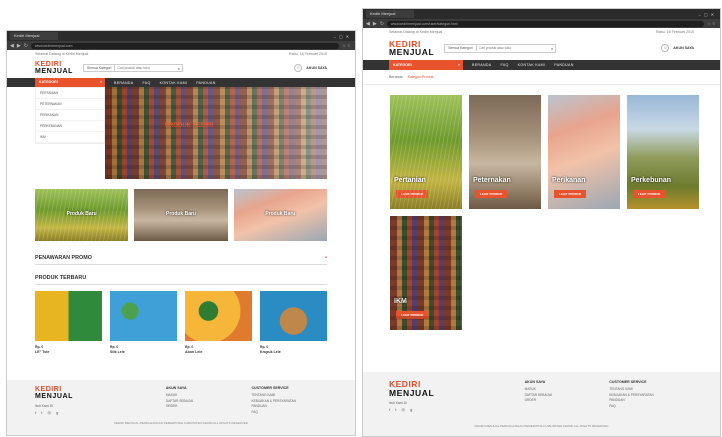 The width and height of the screenshot is (722, 437). I want to click on product-card: Rp. 0 Stik Lele, so click(143, 322).